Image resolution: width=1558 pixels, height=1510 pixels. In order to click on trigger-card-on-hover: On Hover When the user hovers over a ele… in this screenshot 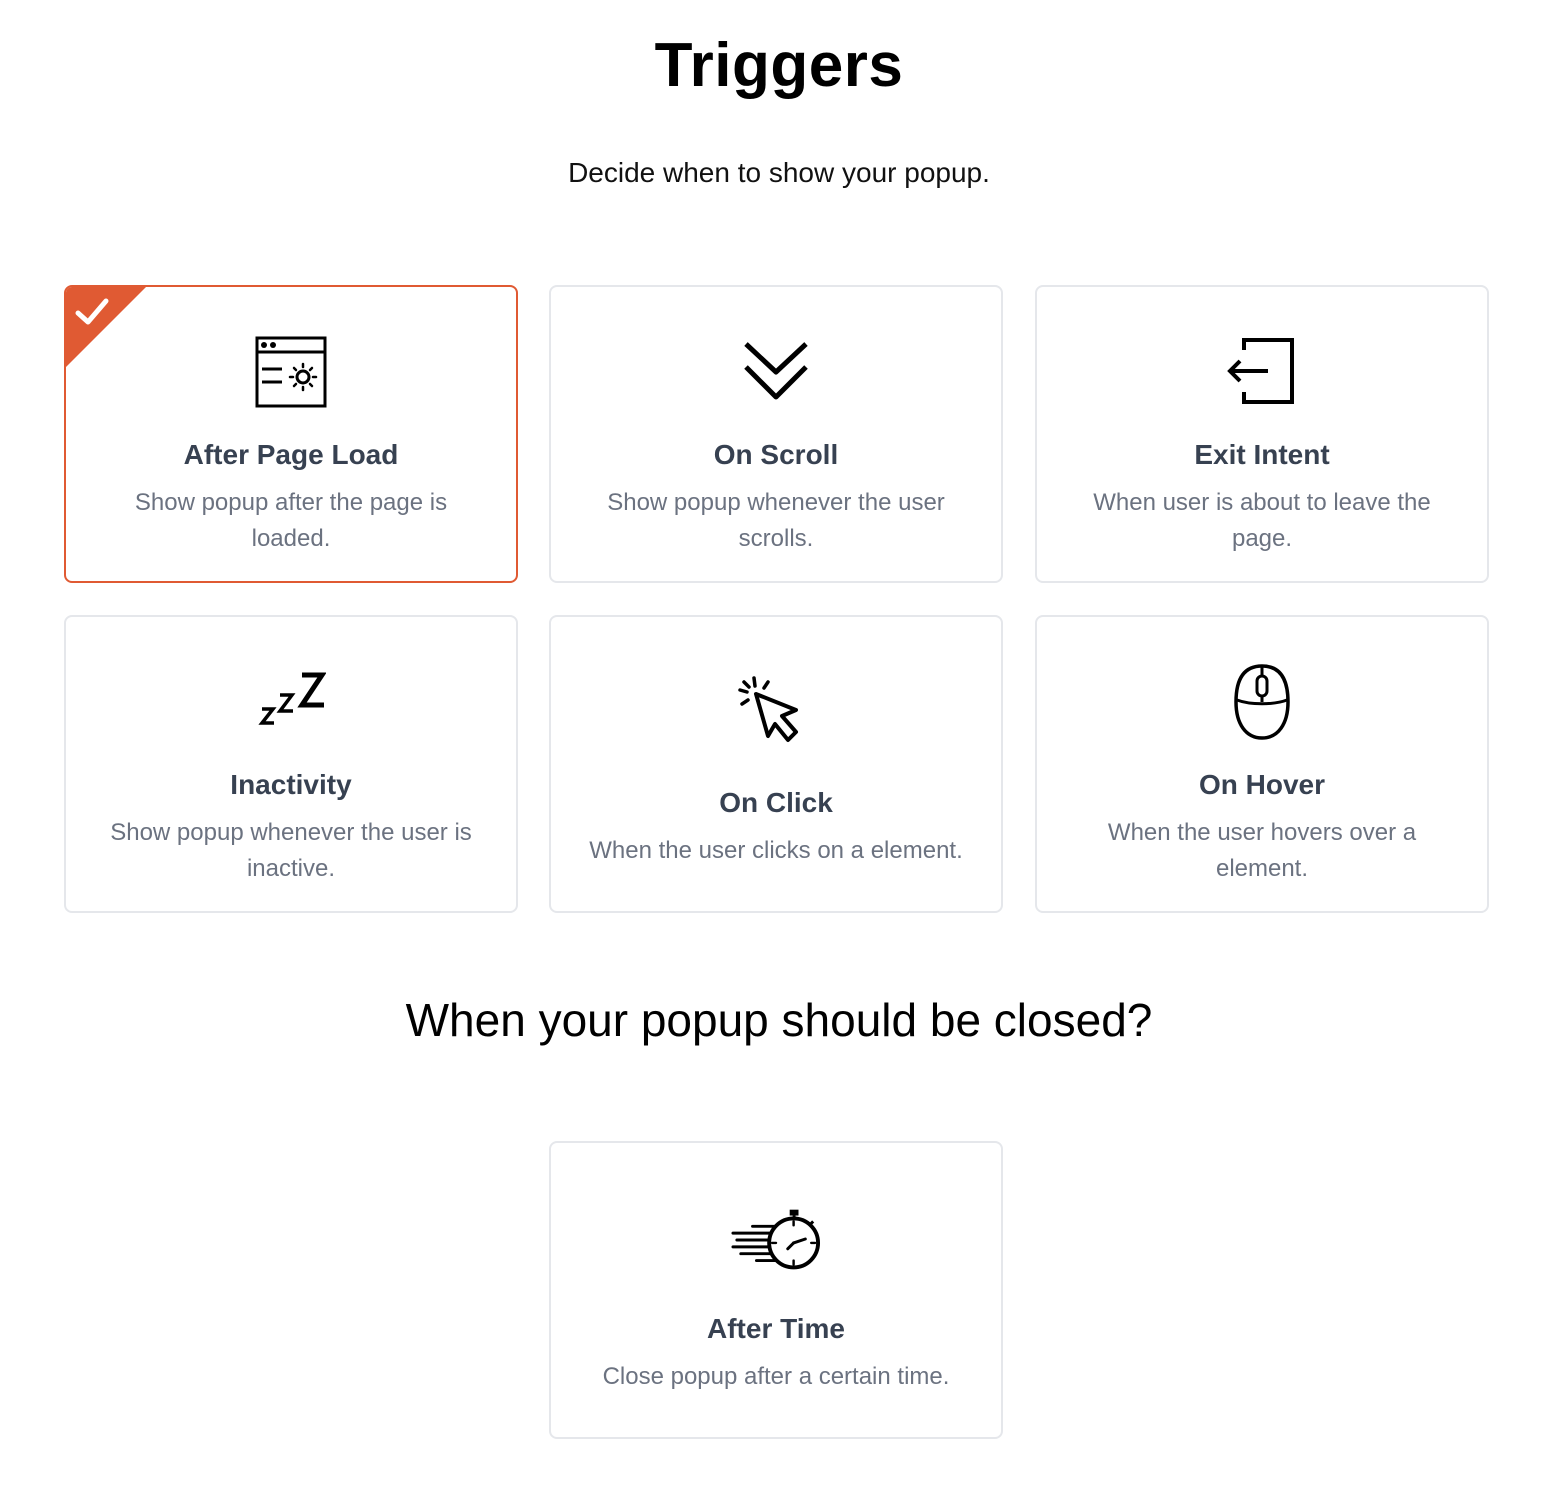, I will do `click(1262, 764)`.